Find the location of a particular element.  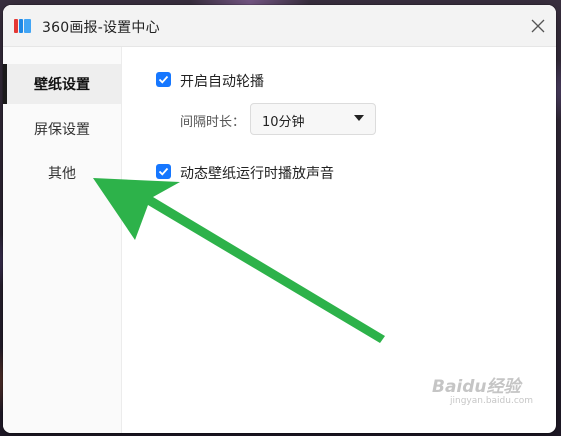

title-bar: 360画报-设置中心 is located at coordinates (279, 26).